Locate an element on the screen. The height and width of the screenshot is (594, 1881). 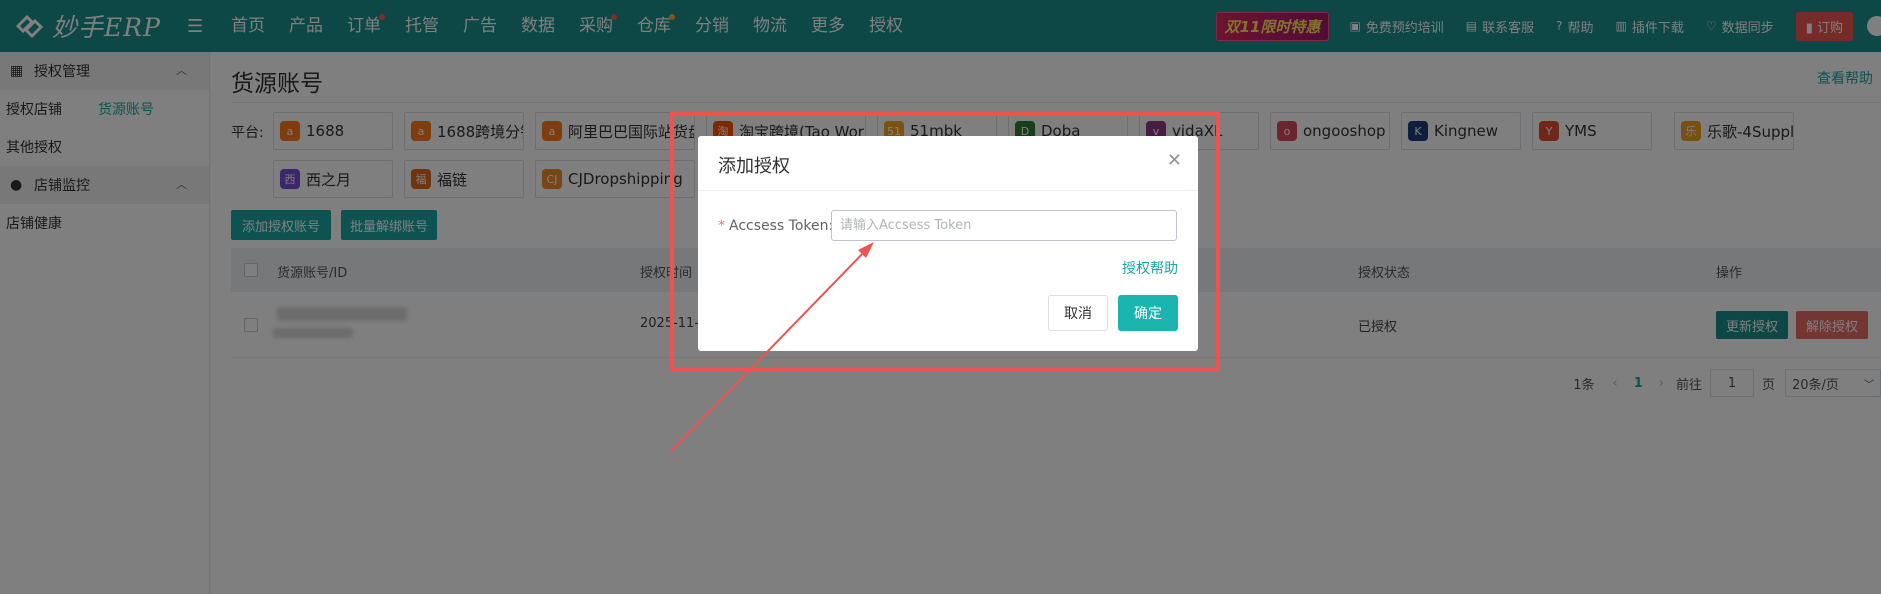
annotation-highlight-box is located at coordinates (945, 241).